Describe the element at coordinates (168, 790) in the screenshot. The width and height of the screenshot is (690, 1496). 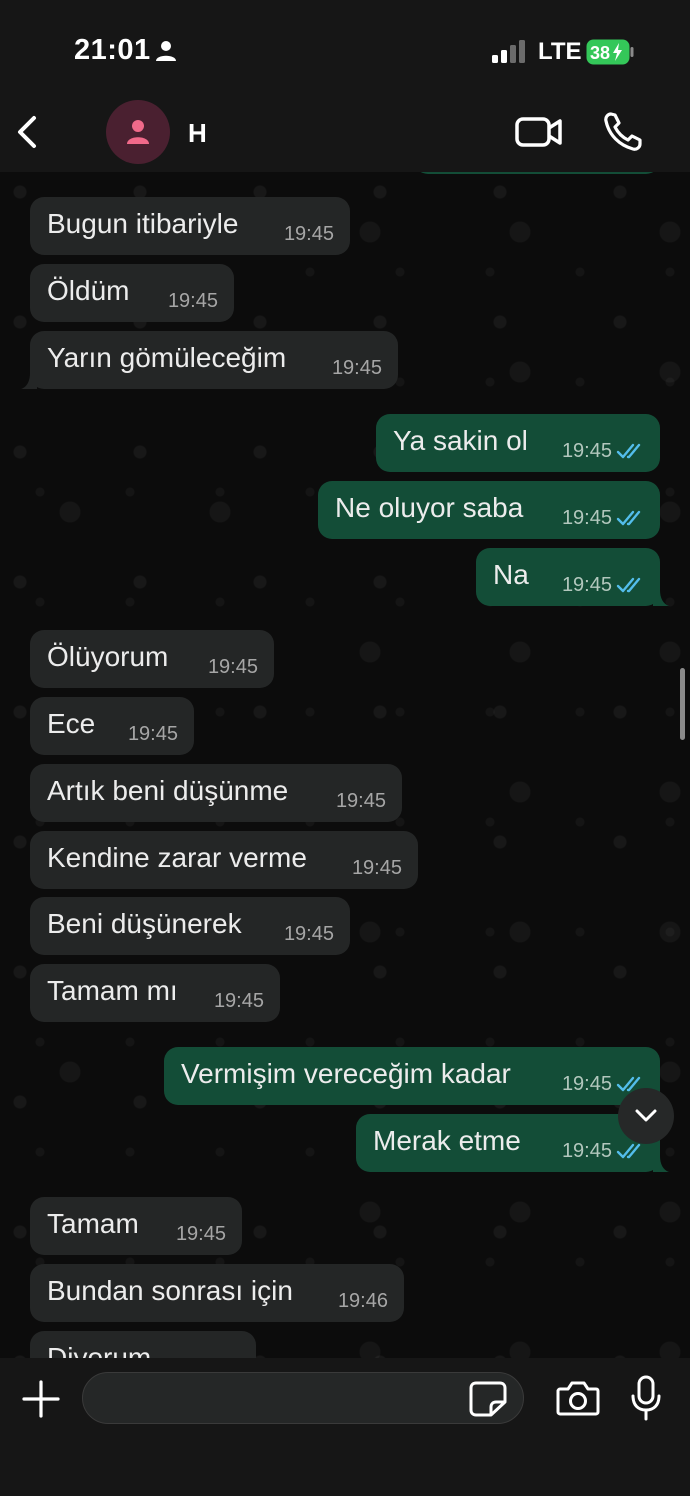
I see `message-text: Artık beni düşünme` at that location.